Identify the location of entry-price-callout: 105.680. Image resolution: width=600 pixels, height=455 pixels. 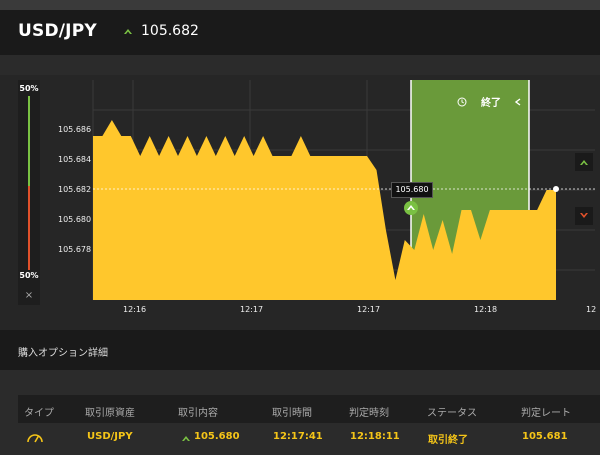
(412, 190).